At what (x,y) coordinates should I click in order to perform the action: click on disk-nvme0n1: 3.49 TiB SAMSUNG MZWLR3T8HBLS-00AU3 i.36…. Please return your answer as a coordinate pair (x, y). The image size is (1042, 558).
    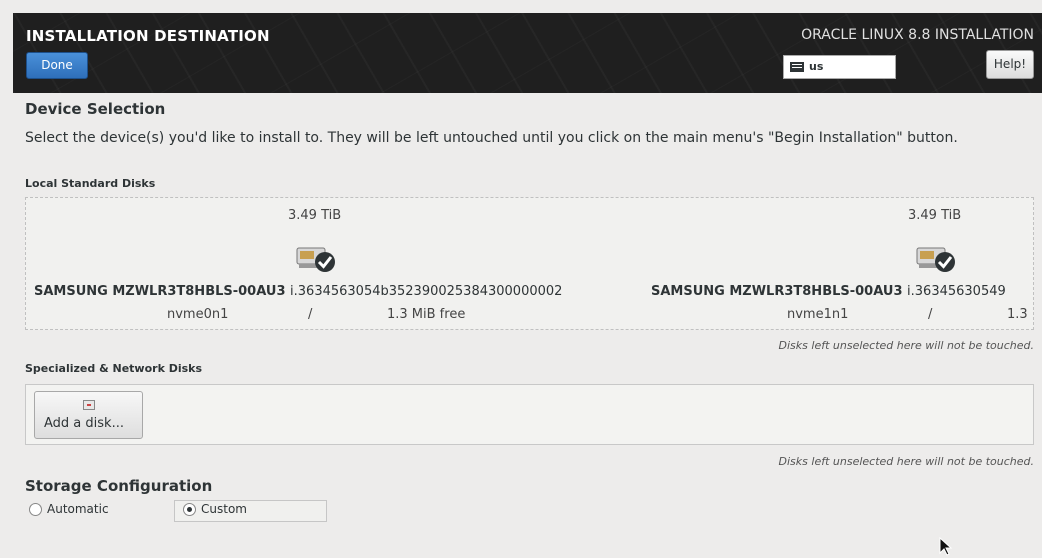
    Looking at the image, I should click on (326, 263).